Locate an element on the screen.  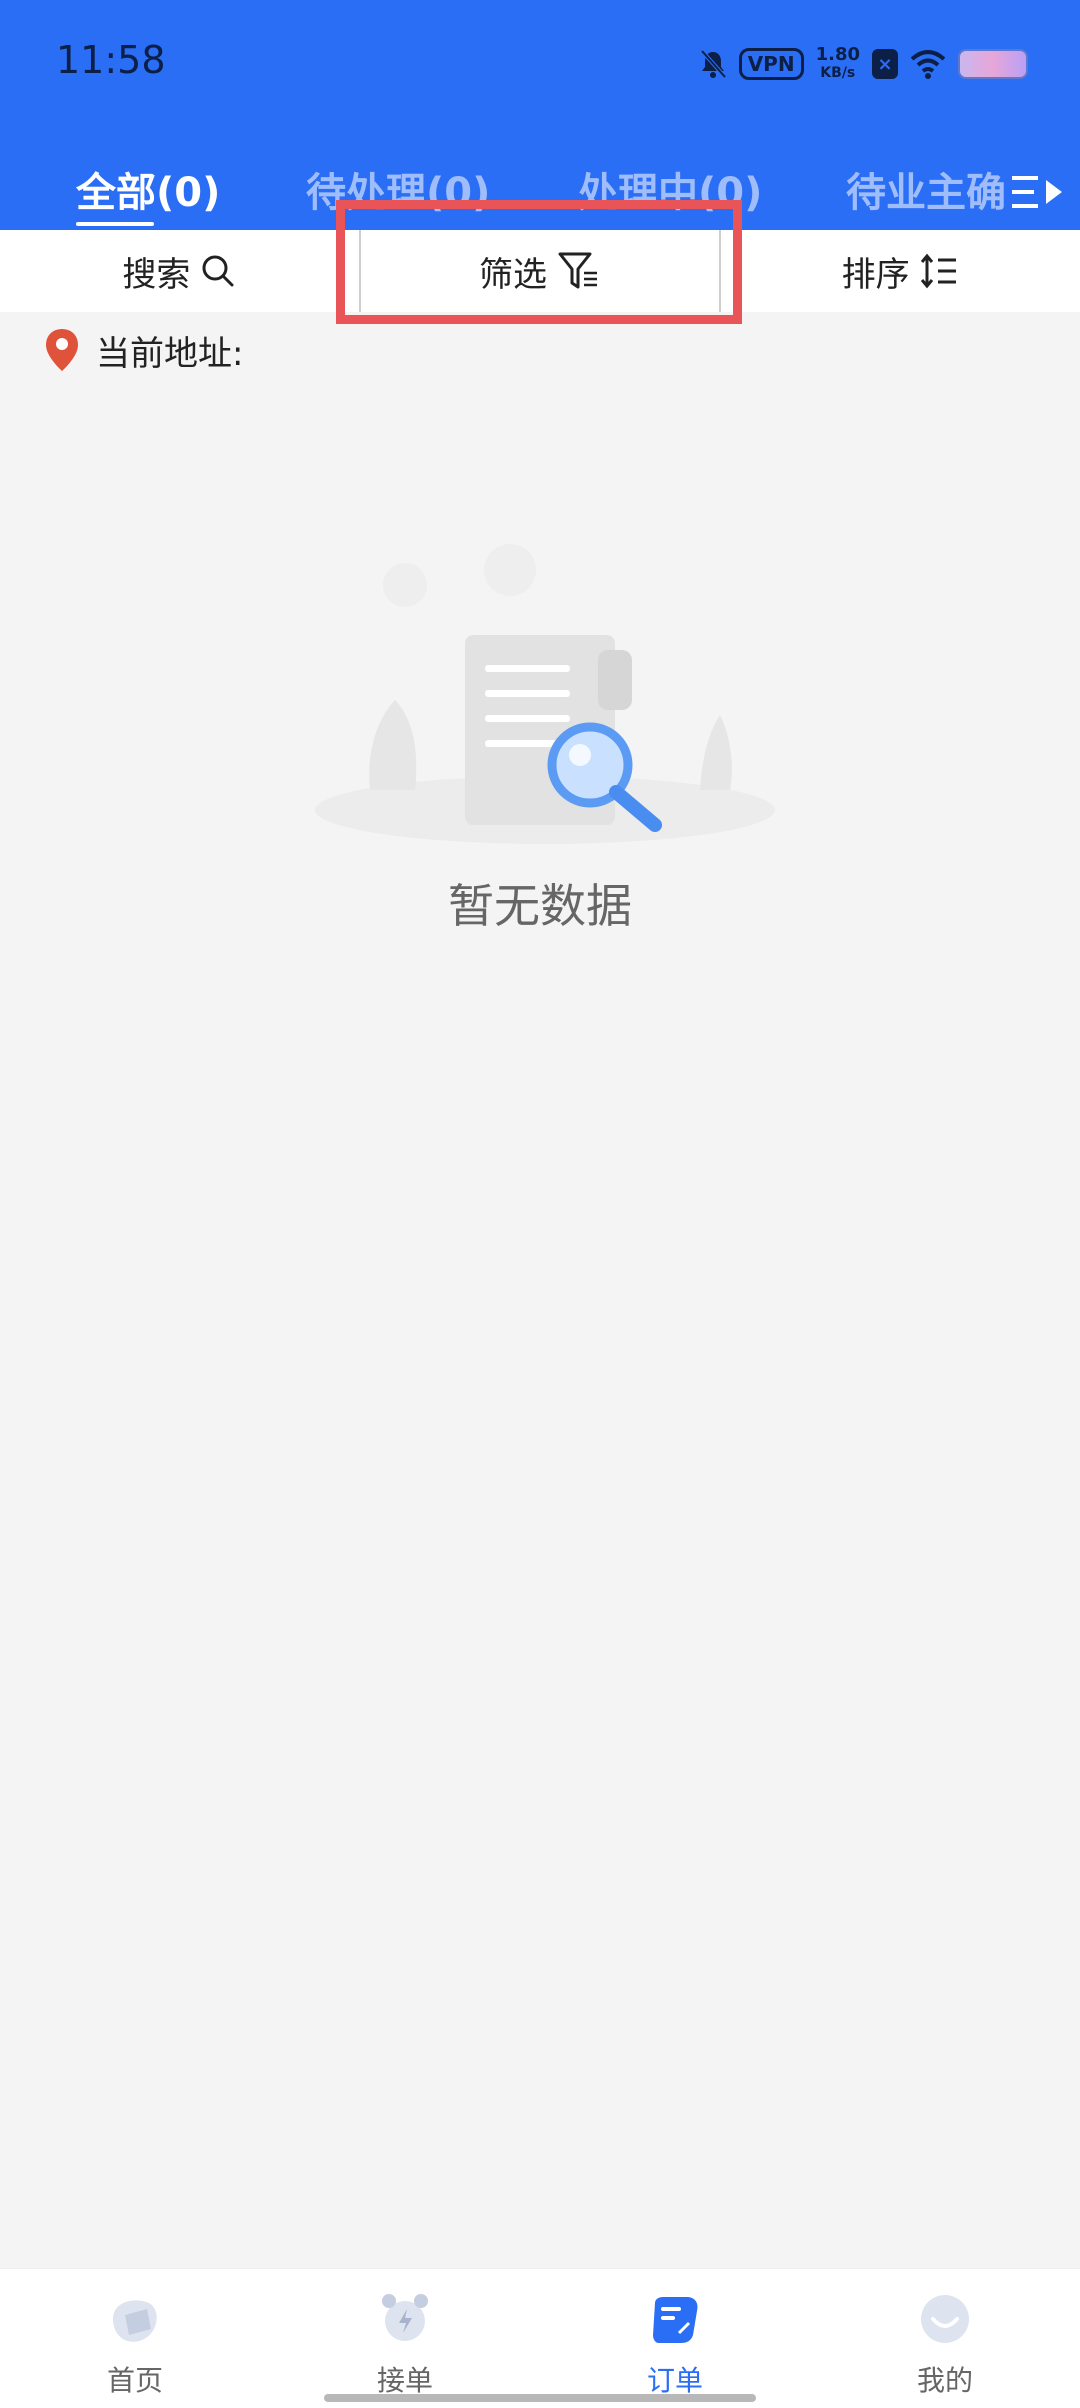
network-speed: 1.80 KB/s is located at coordinates (838, 64).